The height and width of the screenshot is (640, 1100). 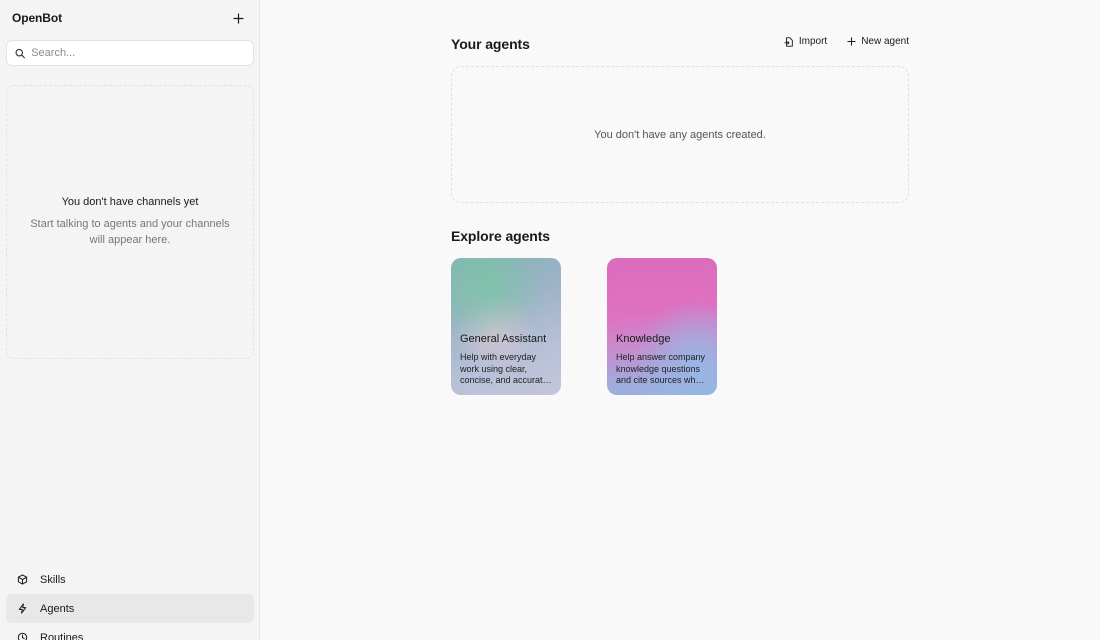 I want to click on sidebar-item-agents: Agents, so click(x=130, y=608).